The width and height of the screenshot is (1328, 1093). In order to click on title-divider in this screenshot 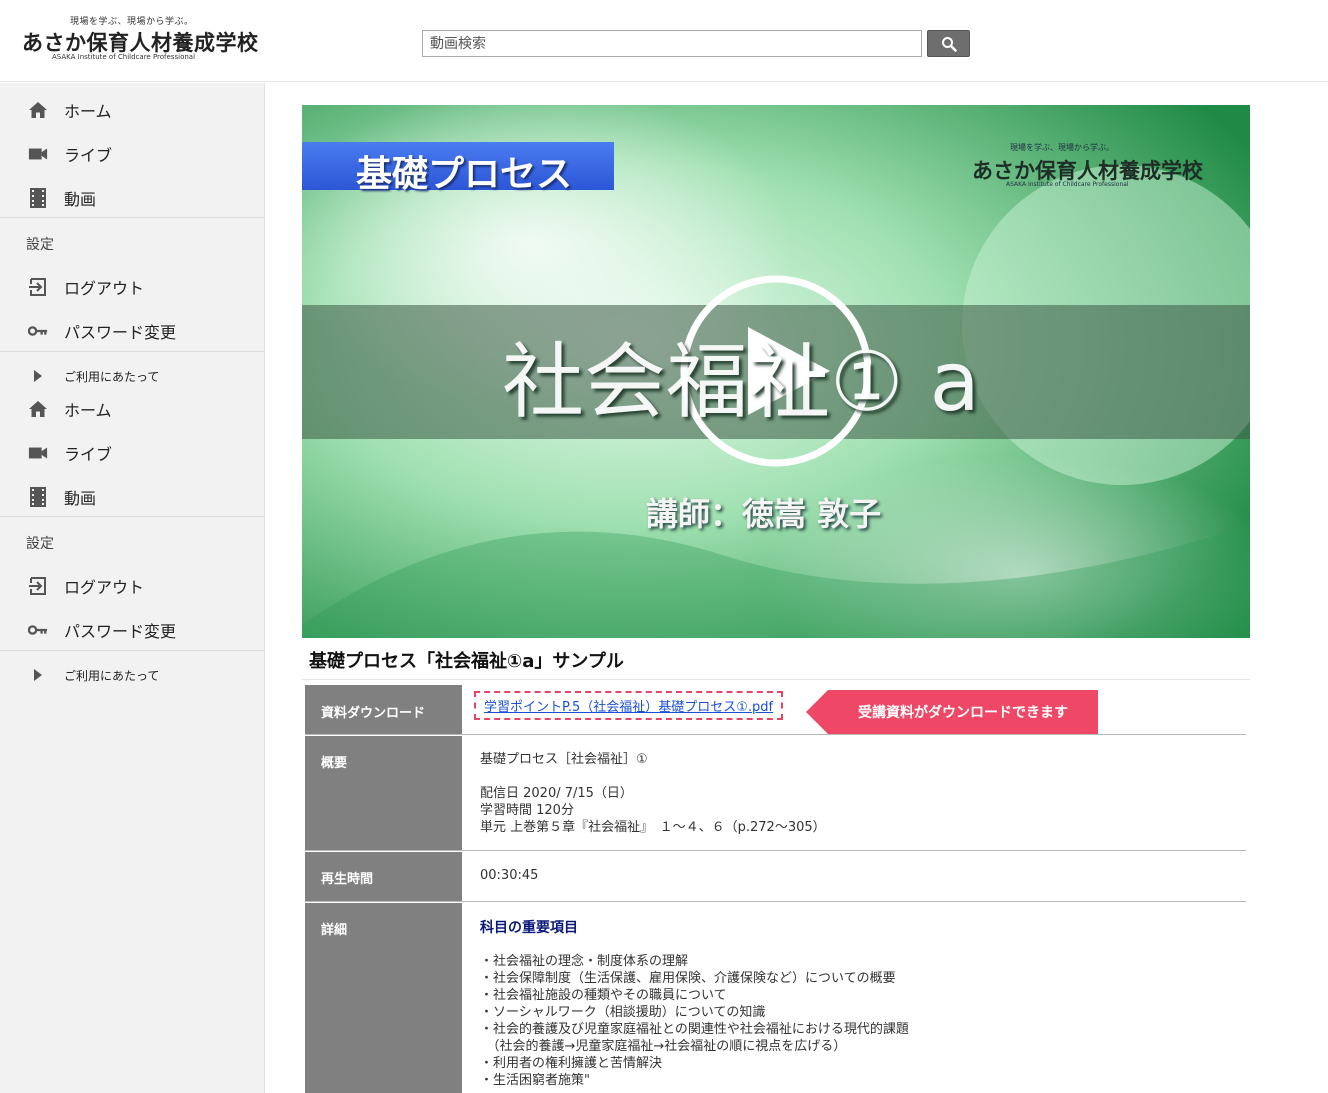, I will do `click(776, 679)`.